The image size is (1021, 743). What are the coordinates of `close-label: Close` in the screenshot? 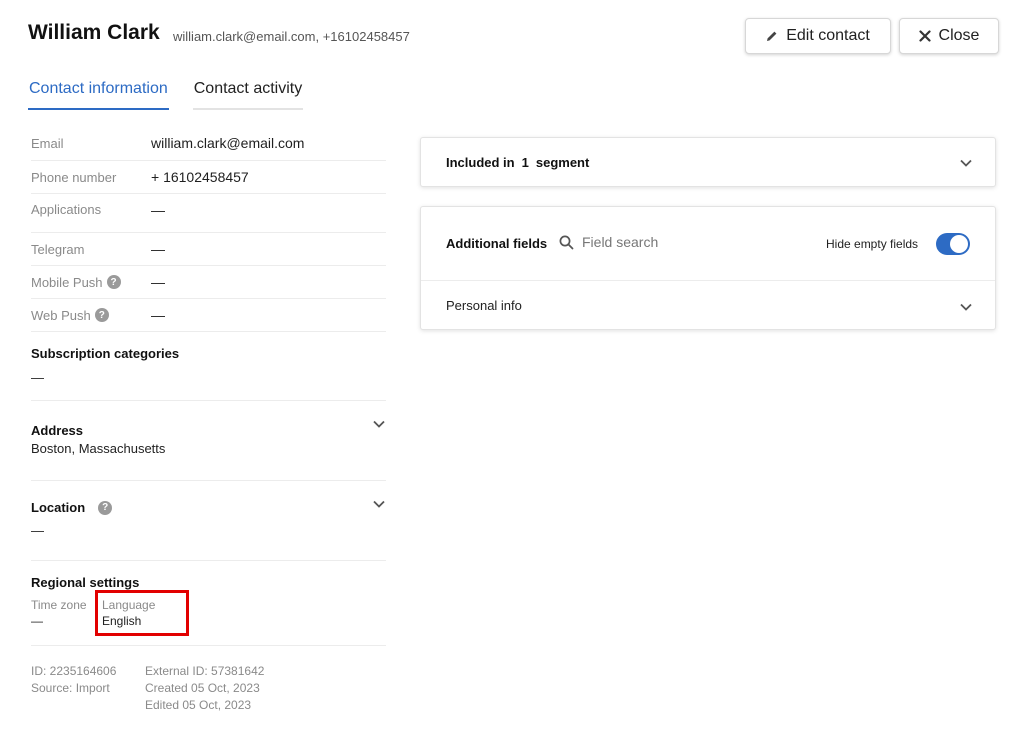 It's located at (959, 35).